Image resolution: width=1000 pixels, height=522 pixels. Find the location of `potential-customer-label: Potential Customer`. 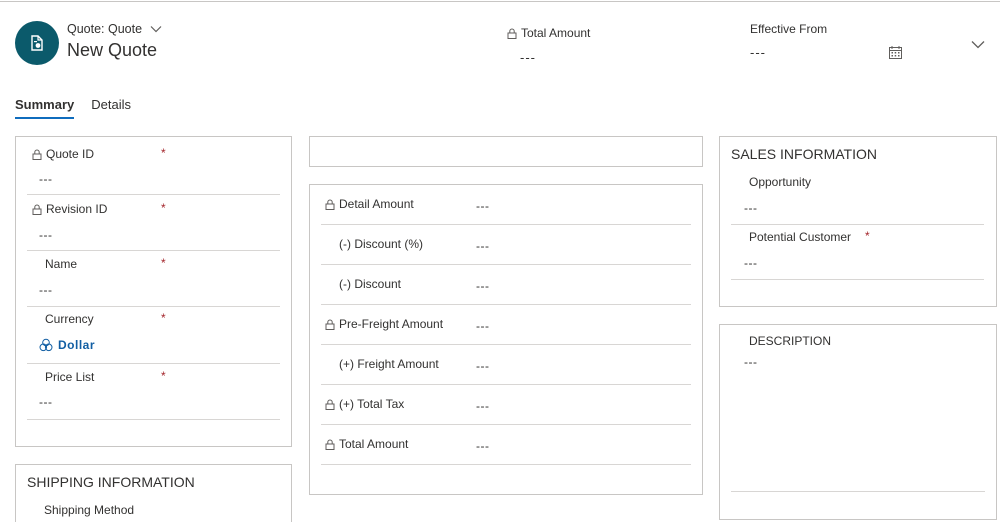

potential-customer-label: Potential Customer is located at coordinates (800, 237).